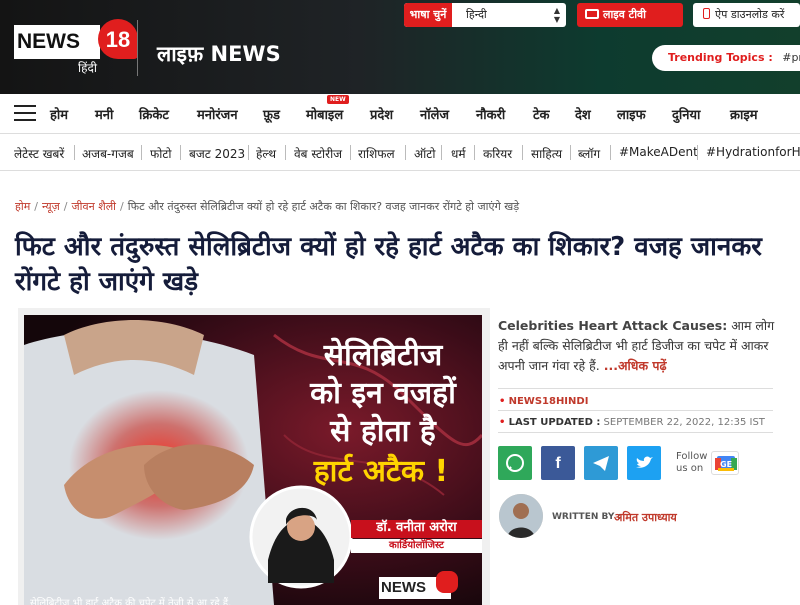  I want to click on author-name: अमित उपाध्याय, so click(645, 517).